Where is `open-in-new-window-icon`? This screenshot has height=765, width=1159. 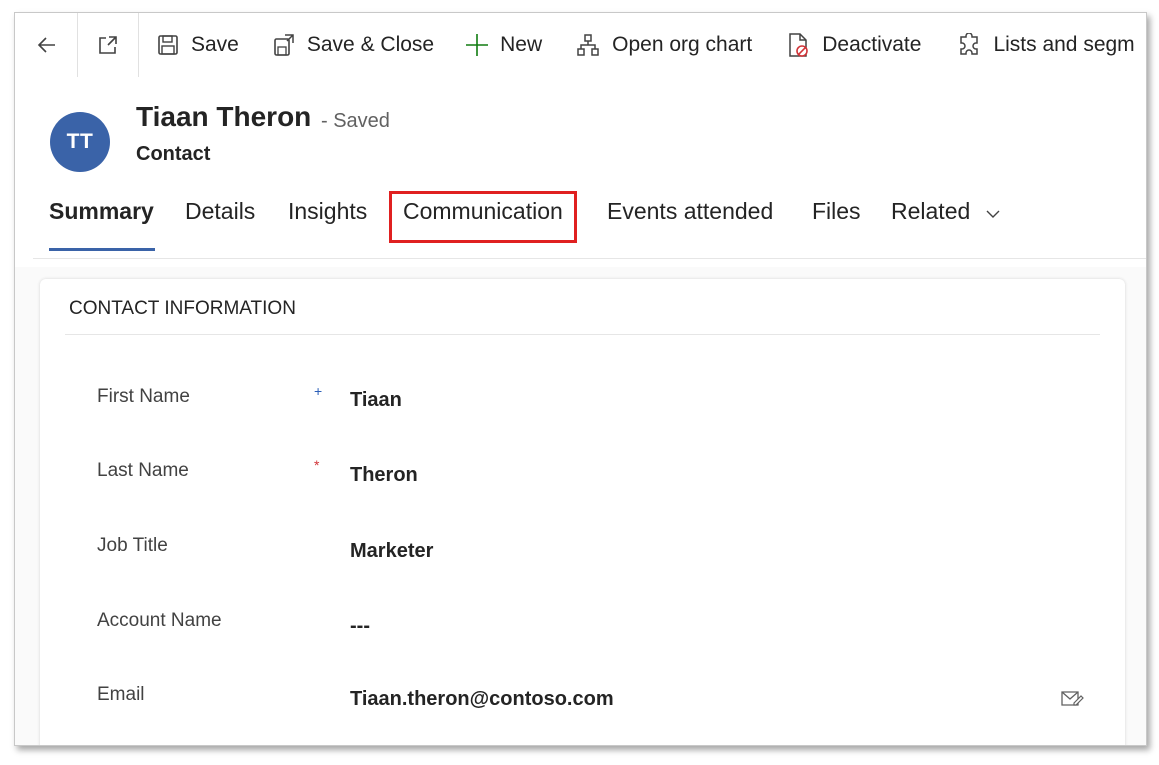
open-in-new-window-icon is located at coordinates (108, 45).